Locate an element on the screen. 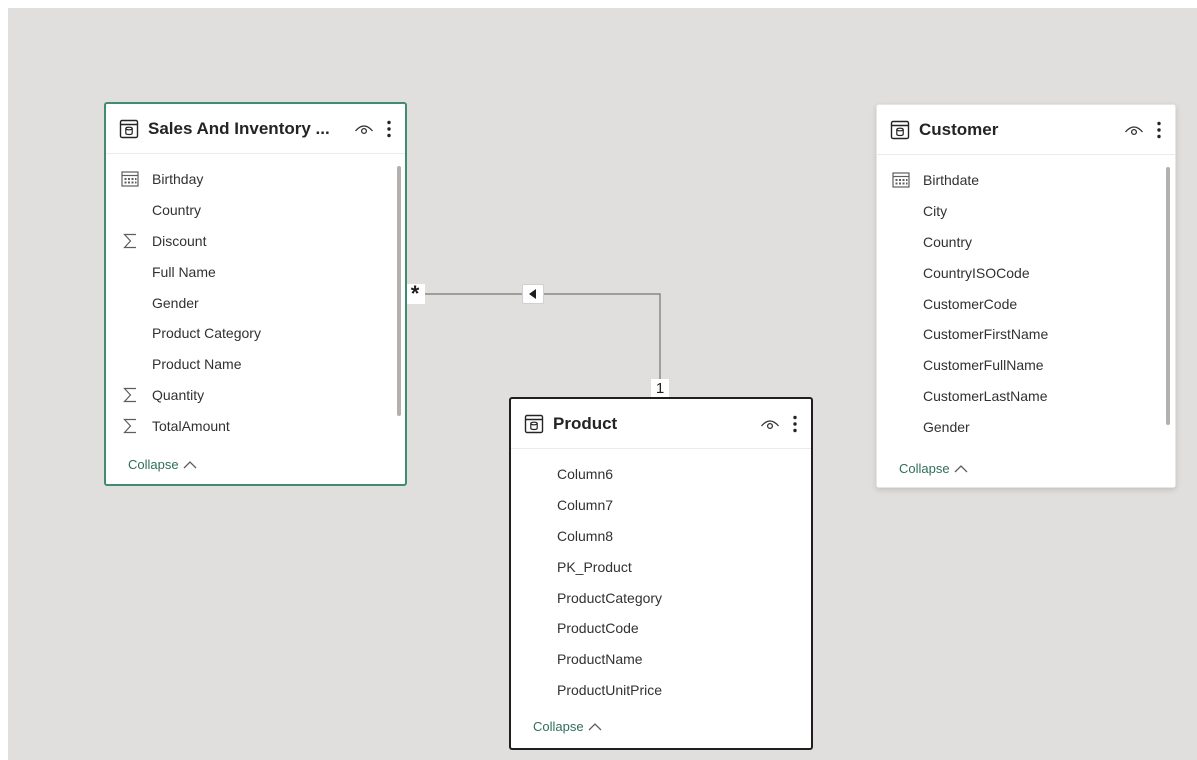 The image size is (1197, 760). field-label: CustomerLastName is located at coordinates (985, 395).